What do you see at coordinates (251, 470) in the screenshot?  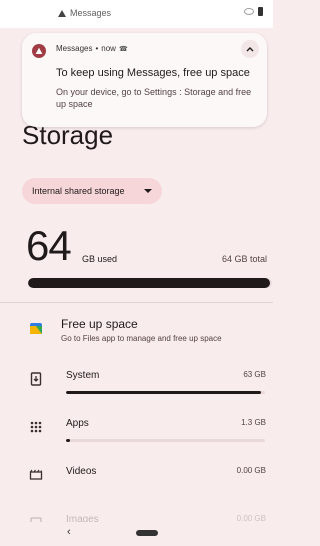 I see `category-size: 0.00 GB` at bounding box center [251, 470].